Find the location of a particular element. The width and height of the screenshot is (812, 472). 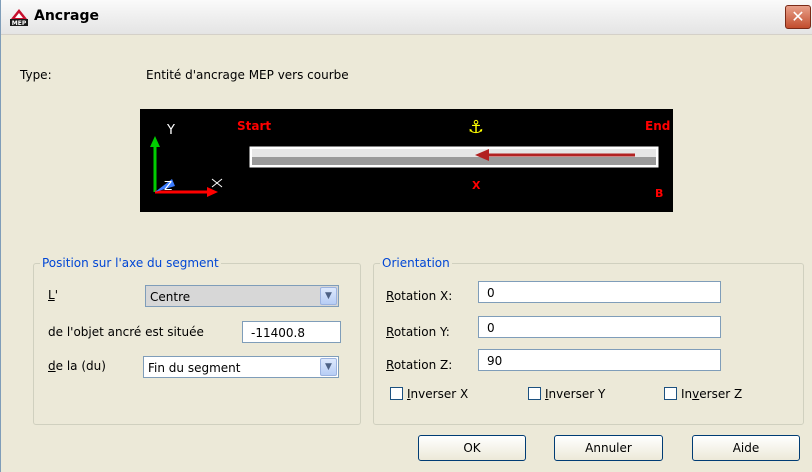

invert-x-label: Inverser X is located at coordinates (438, 394).